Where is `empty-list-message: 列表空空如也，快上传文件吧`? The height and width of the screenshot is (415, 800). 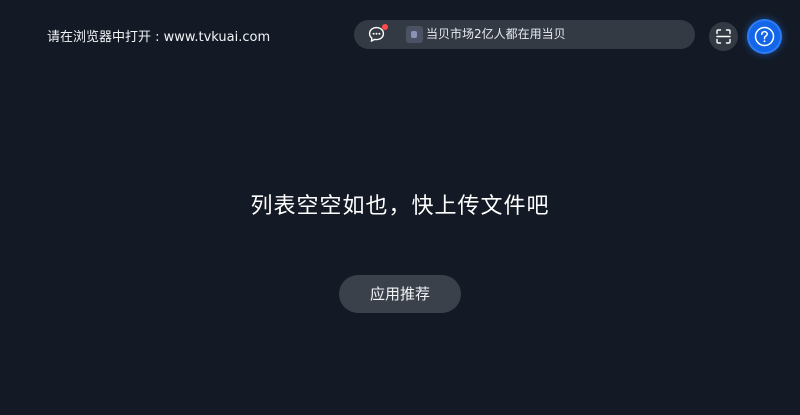 empty-list-message: 列表空空如也，快上传文件吧 is located at coordinates (400, 206).